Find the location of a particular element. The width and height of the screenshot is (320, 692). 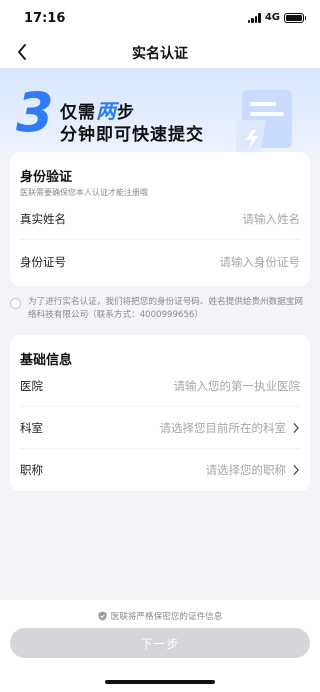

security-note-text: 医联将严格保密您的证件信息 is located at coordinates (166, 617).